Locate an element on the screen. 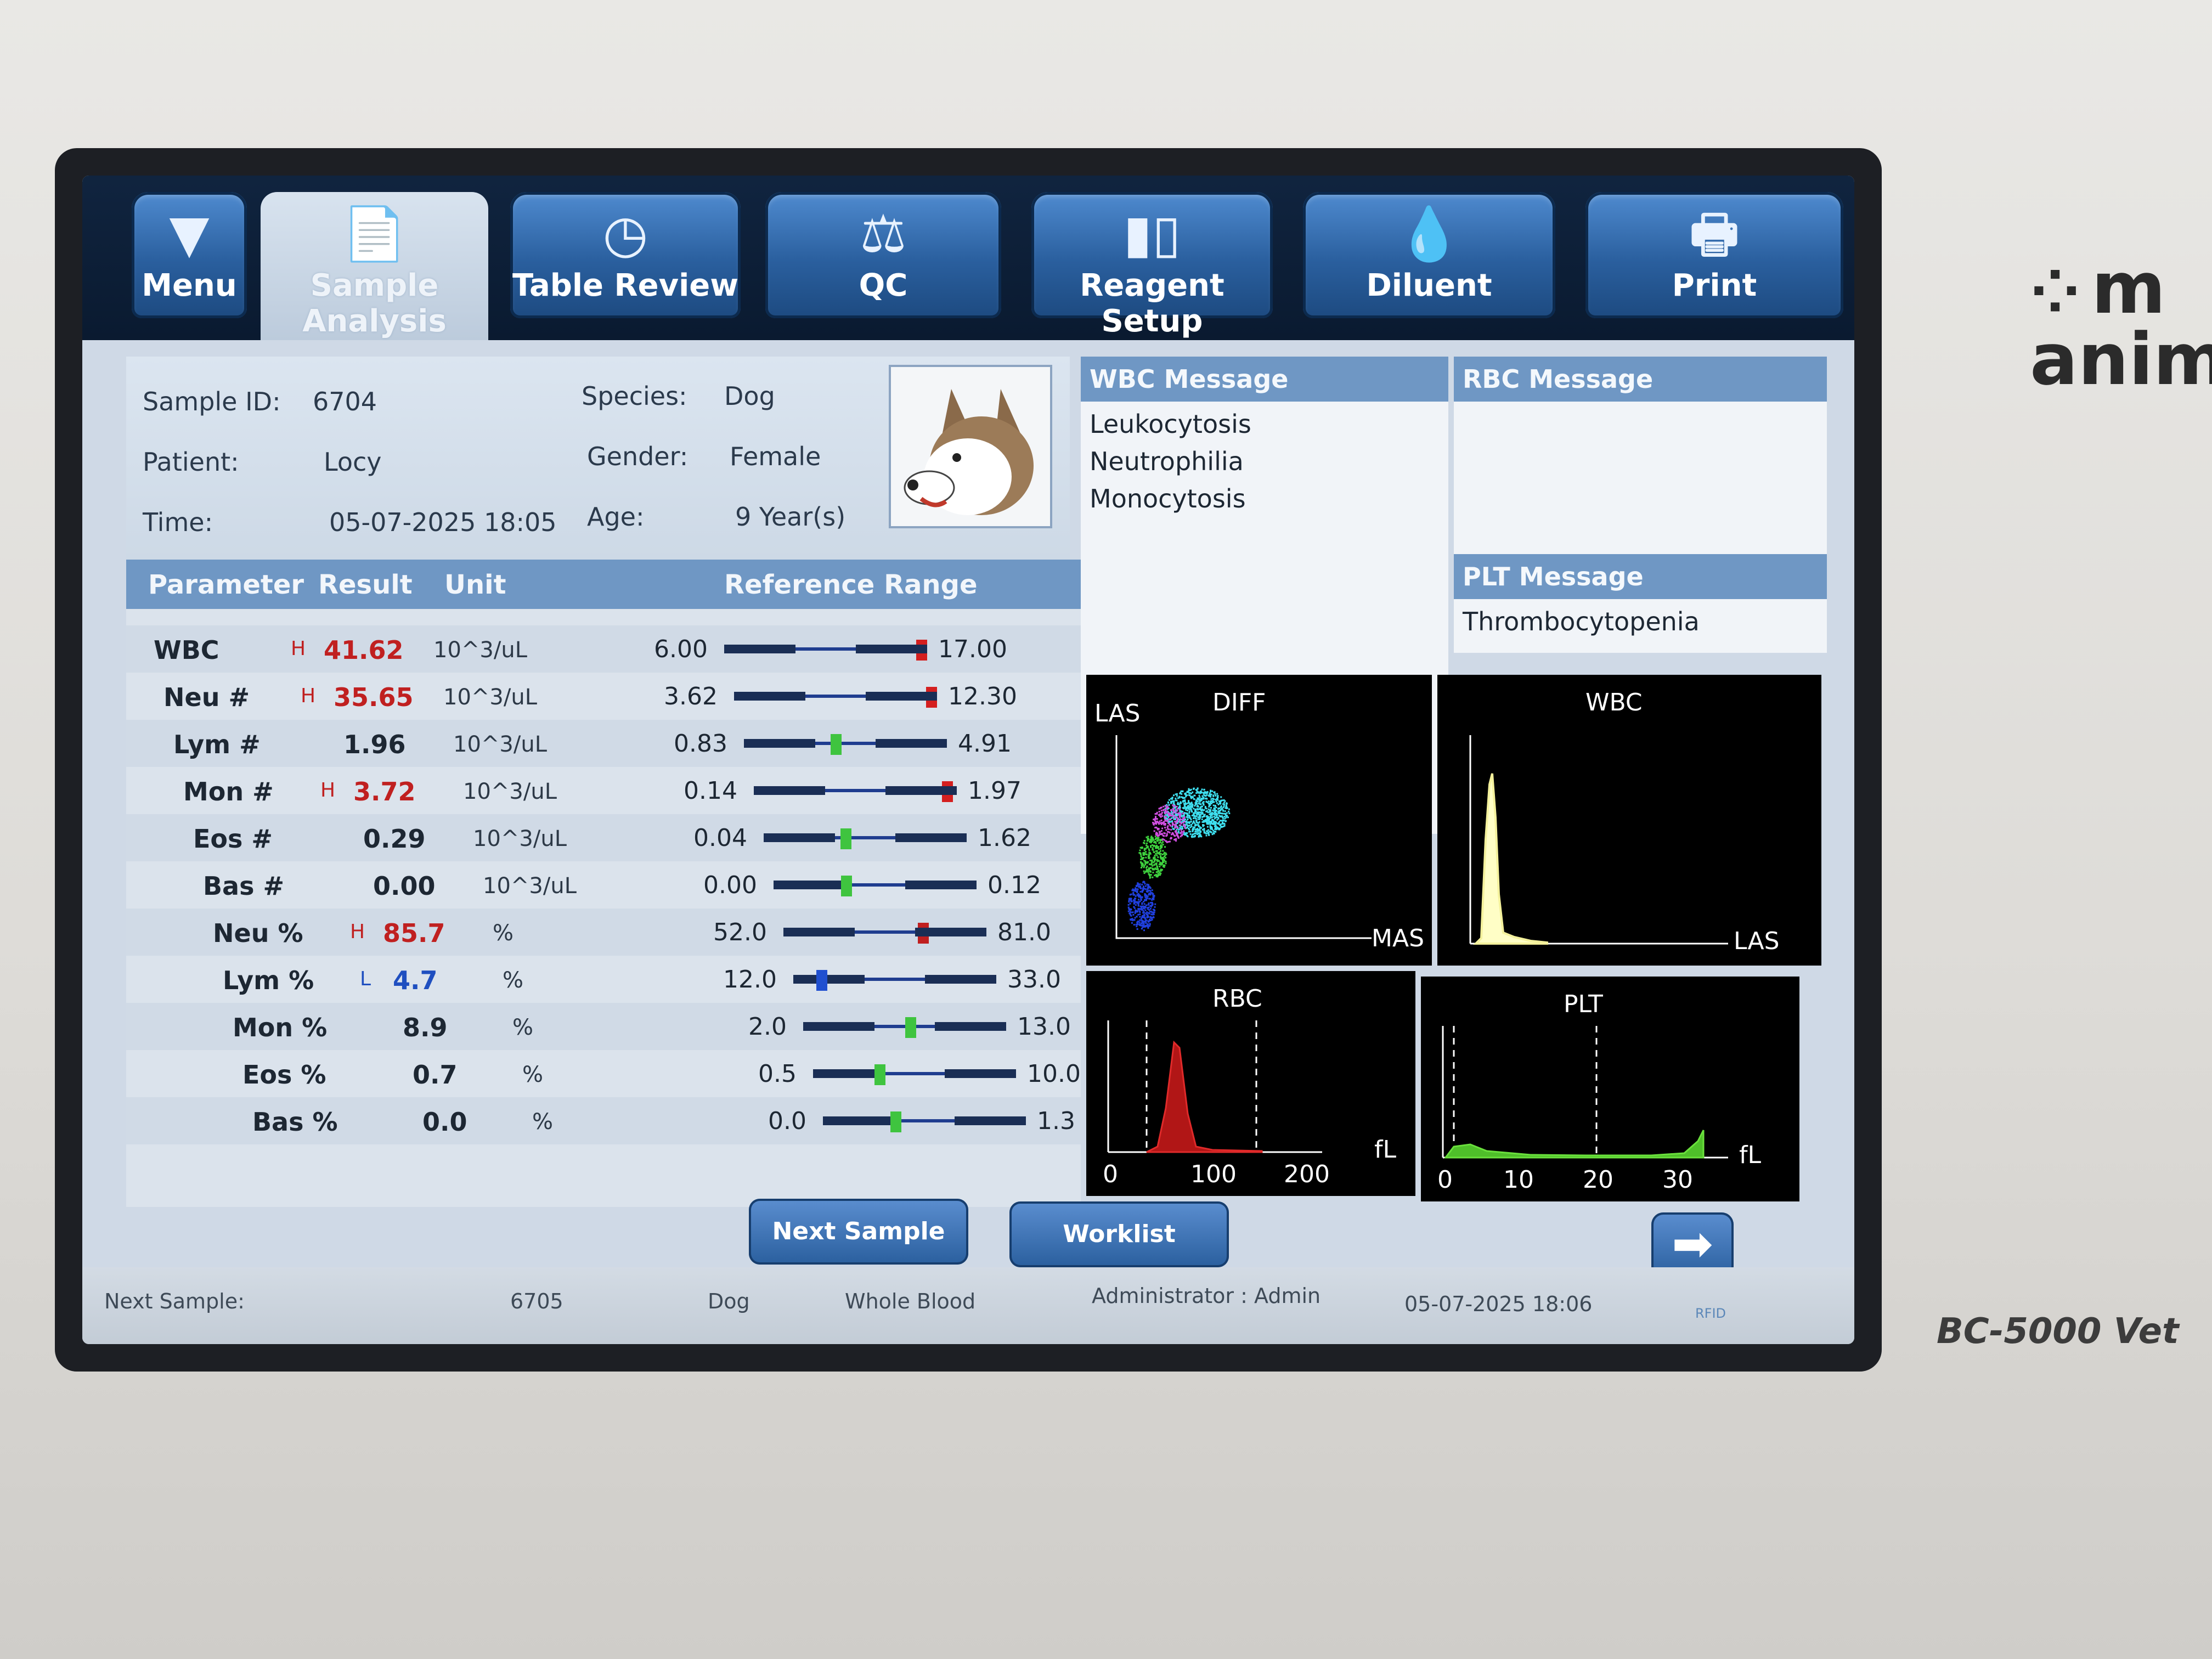 Image resolution: width=2212 pixels, height=1659 pixels. plt-tick-label: 30 is located at coordinates (1678, 1180).